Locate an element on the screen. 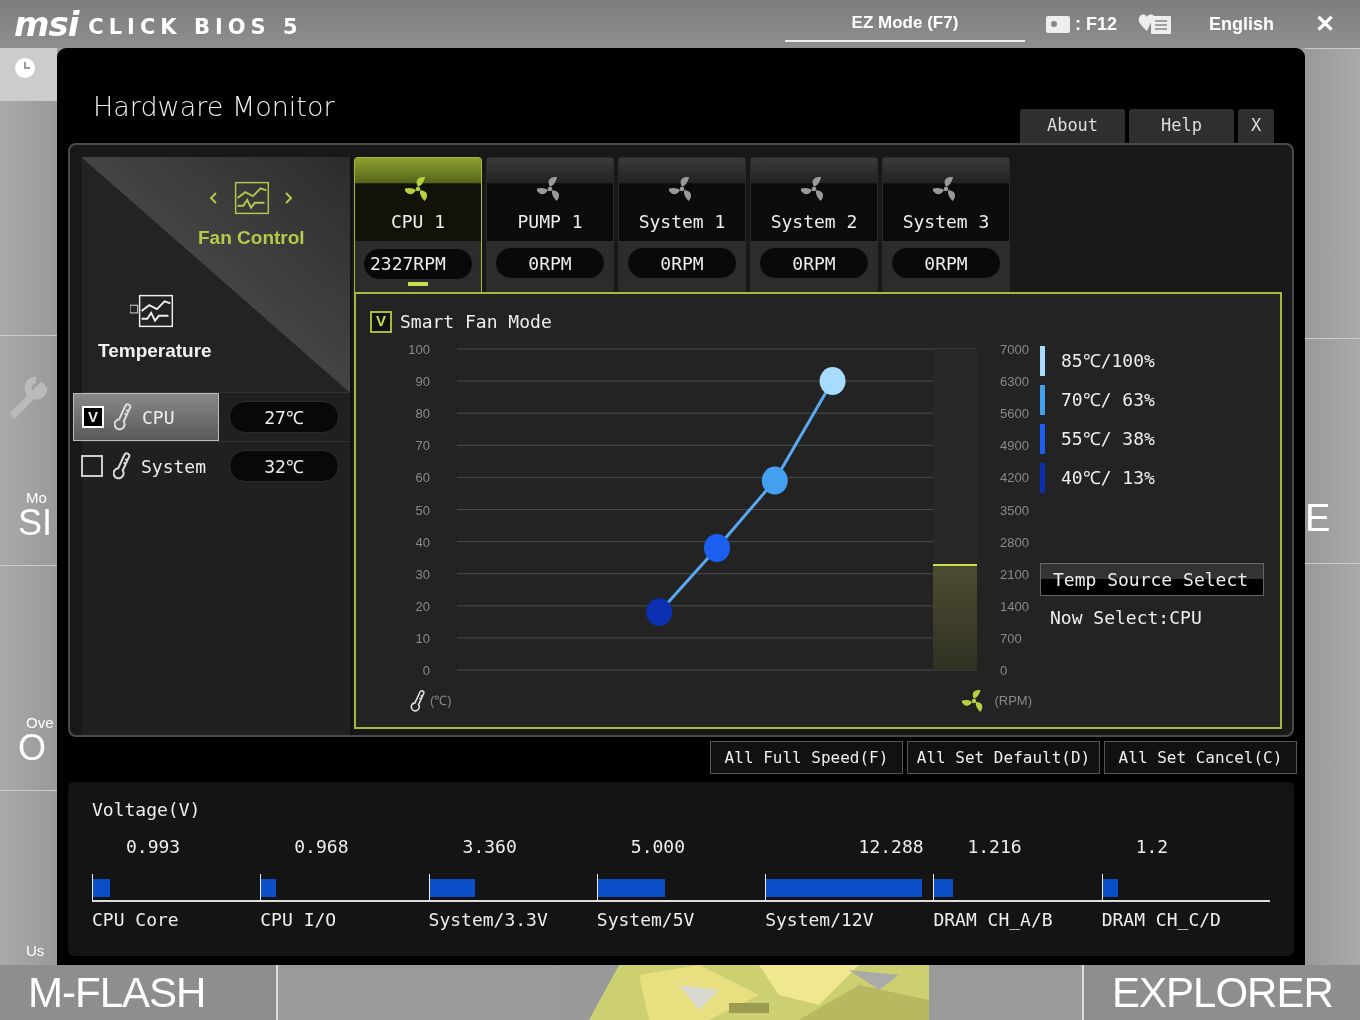 The image size is (1360, 1020). axis-tick-label: 5600 is located at coordinates (1014, 414).